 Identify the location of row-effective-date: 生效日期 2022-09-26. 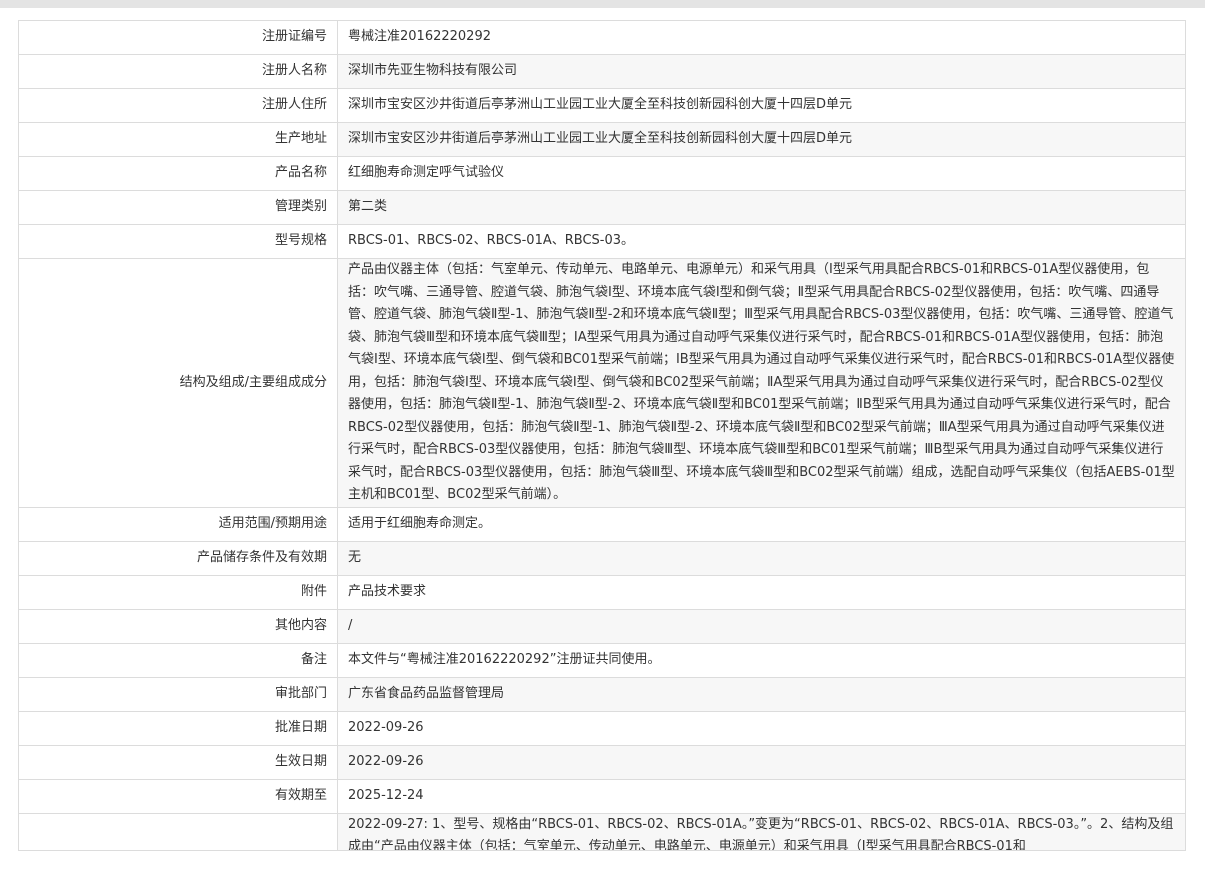
(602, 762).